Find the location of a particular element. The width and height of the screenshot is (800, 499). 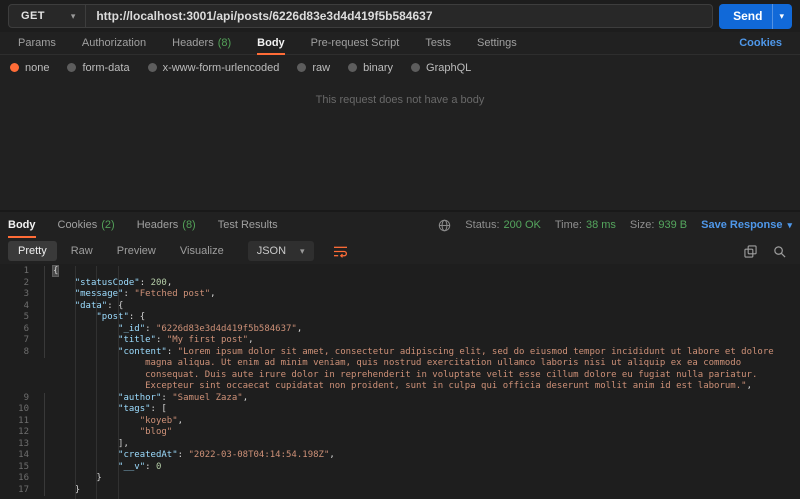

tab-settings: Settings is located at coordinates (497, 43).